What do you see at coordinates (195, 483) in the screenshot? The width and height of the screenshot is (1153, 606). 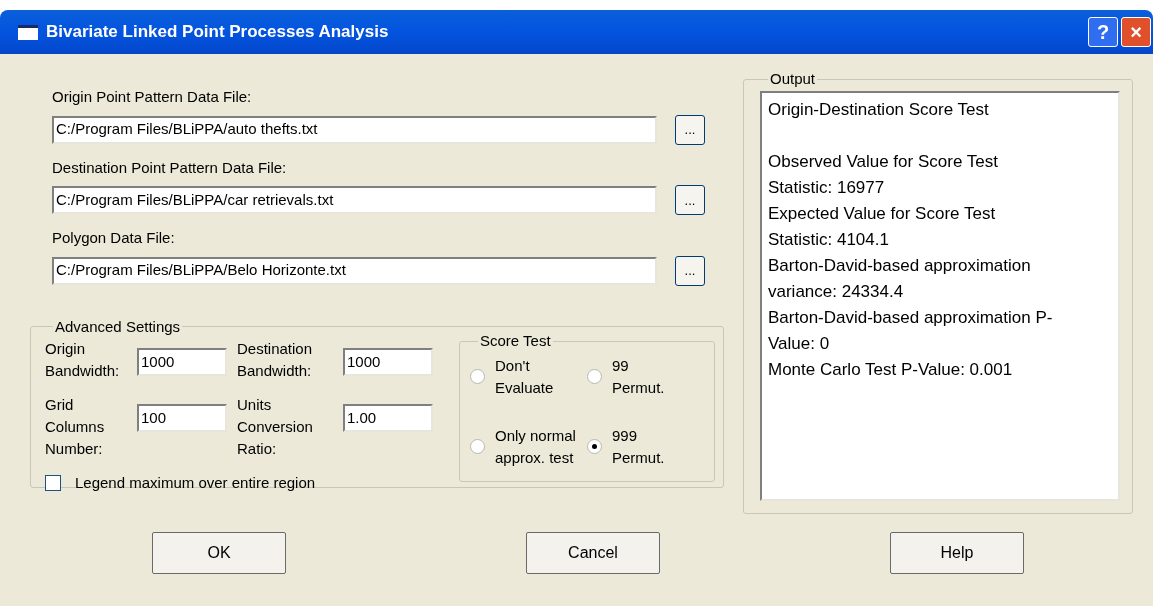 I see `checkbox-label: Legend maximum over entire region` at bounding box center [195, 483].